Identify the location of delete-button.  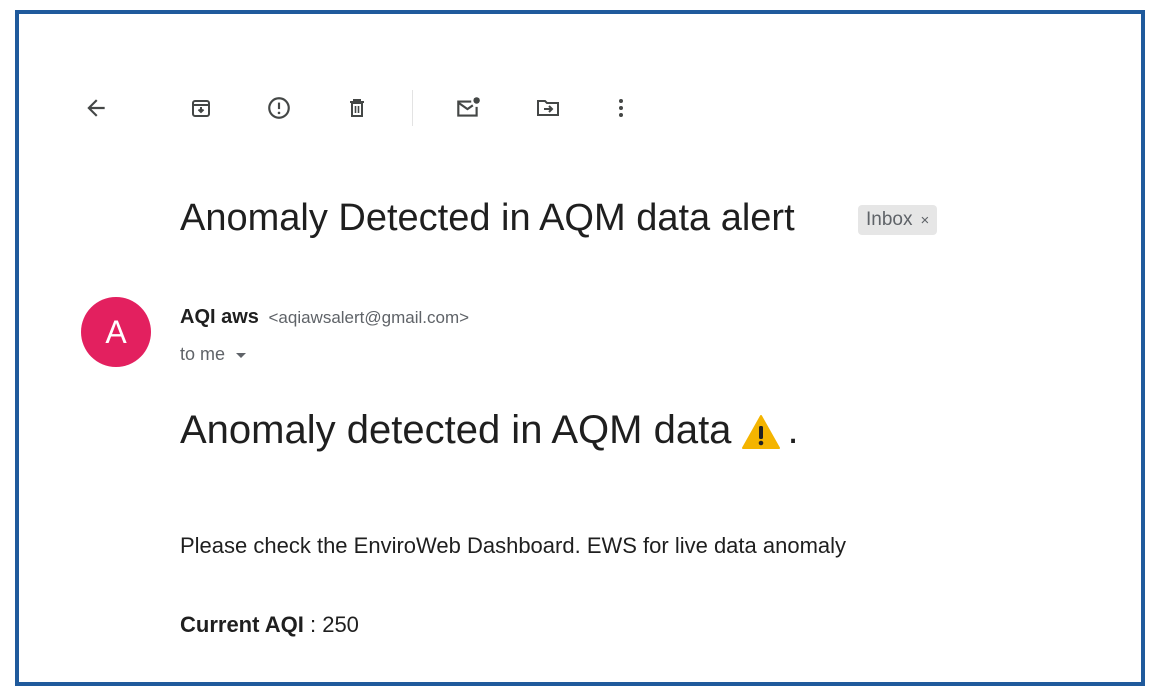
(357, 108).